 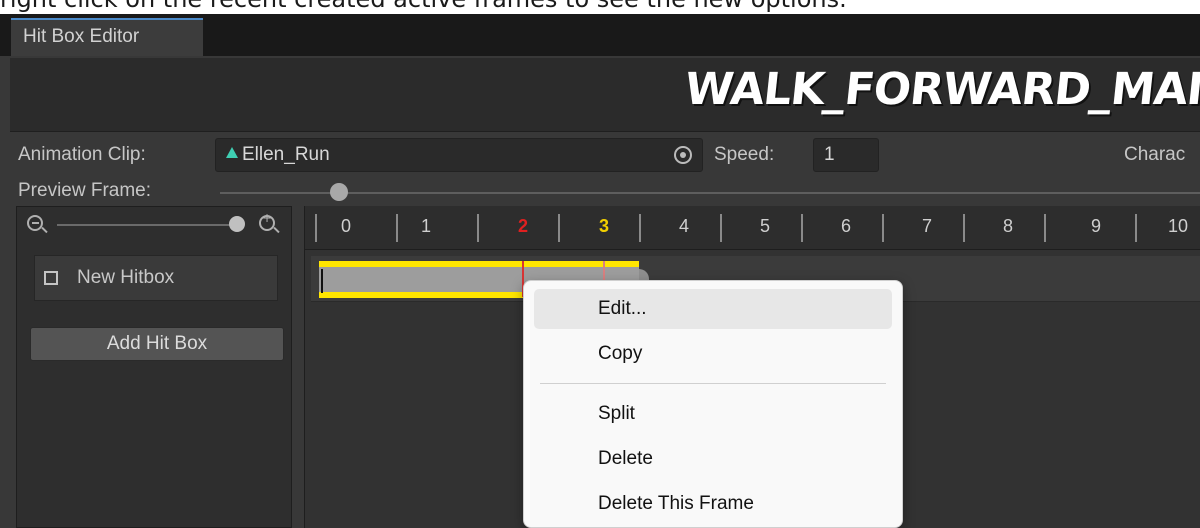 I want to click on tab-hit-box-editor: Hit Box Editor, so click(x=107, y=37).